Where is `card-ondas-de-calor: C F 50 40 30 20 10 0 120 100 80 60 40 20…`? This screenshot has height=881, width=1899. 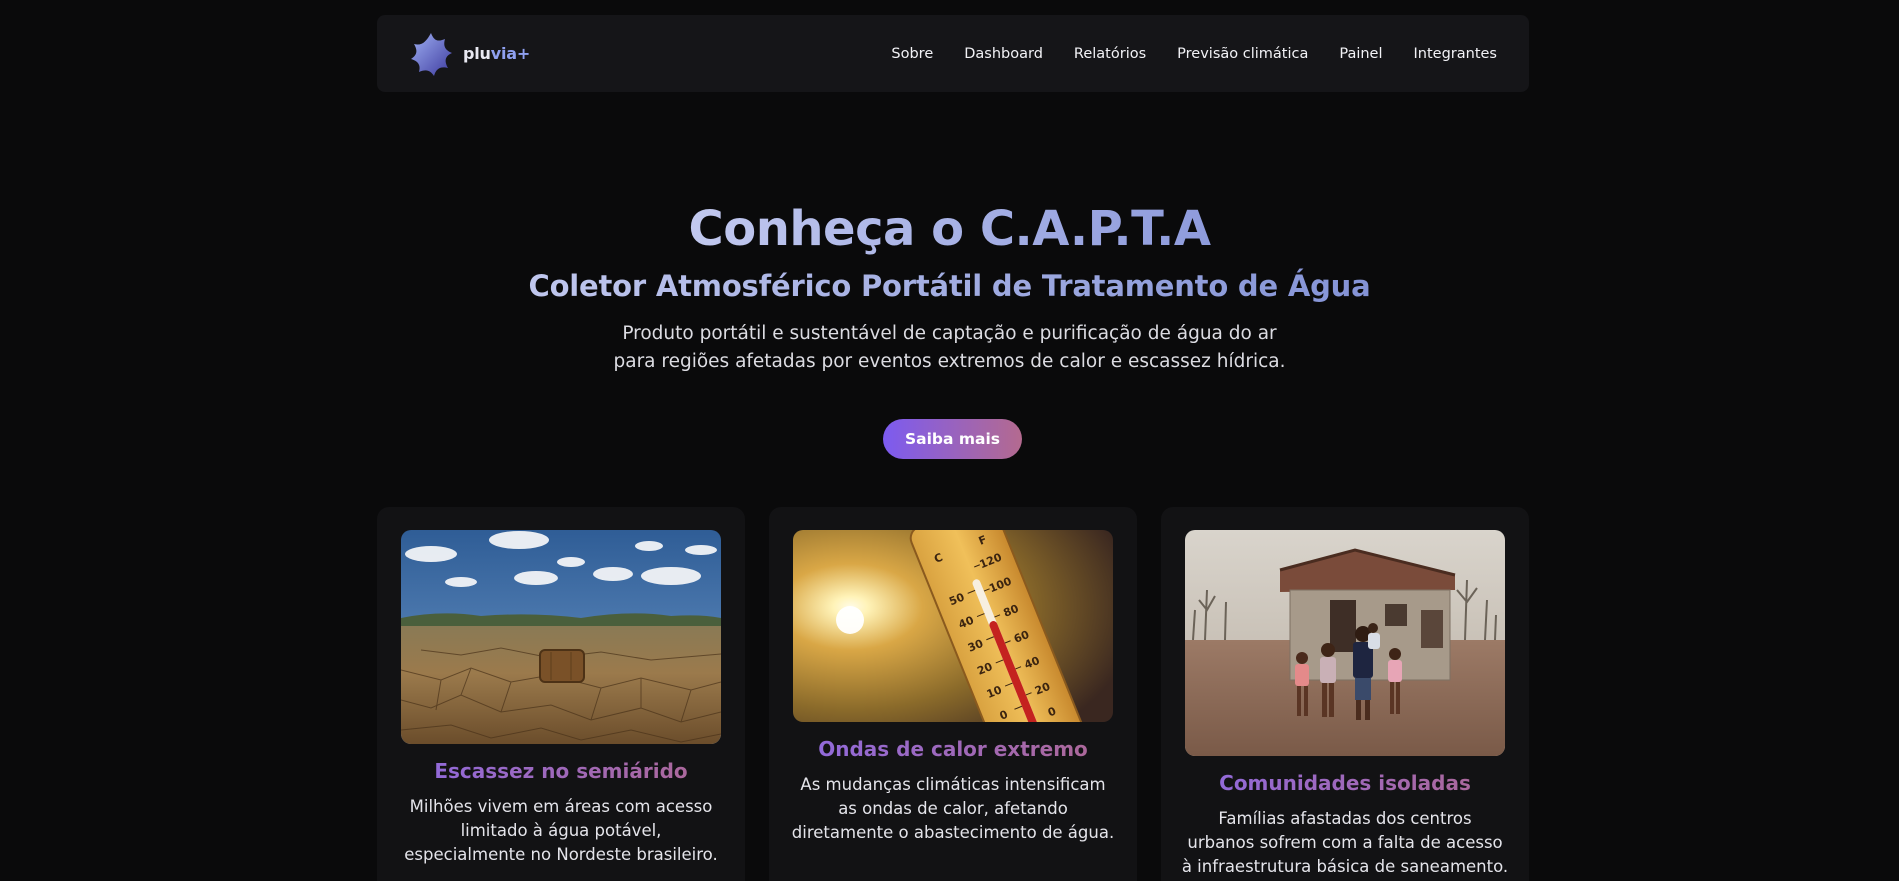 card-ondas-de-calor: C F 50 40 30 20 10 0 120 100 80 60 40 20… is located at coordinates (953, 694).